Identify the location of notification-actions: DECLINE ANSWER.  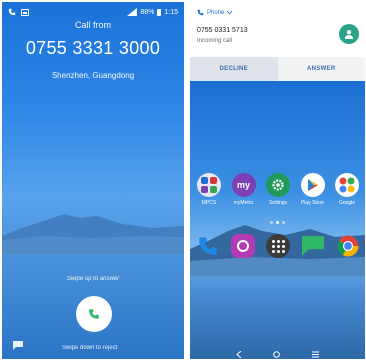
(277, 69).